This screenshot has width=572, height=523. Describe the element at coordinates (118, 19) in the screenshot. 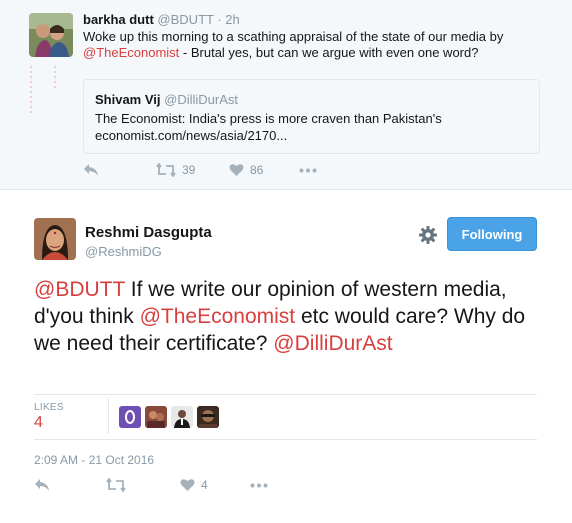

I see `parent-author-name: barkha dutt` at that location.